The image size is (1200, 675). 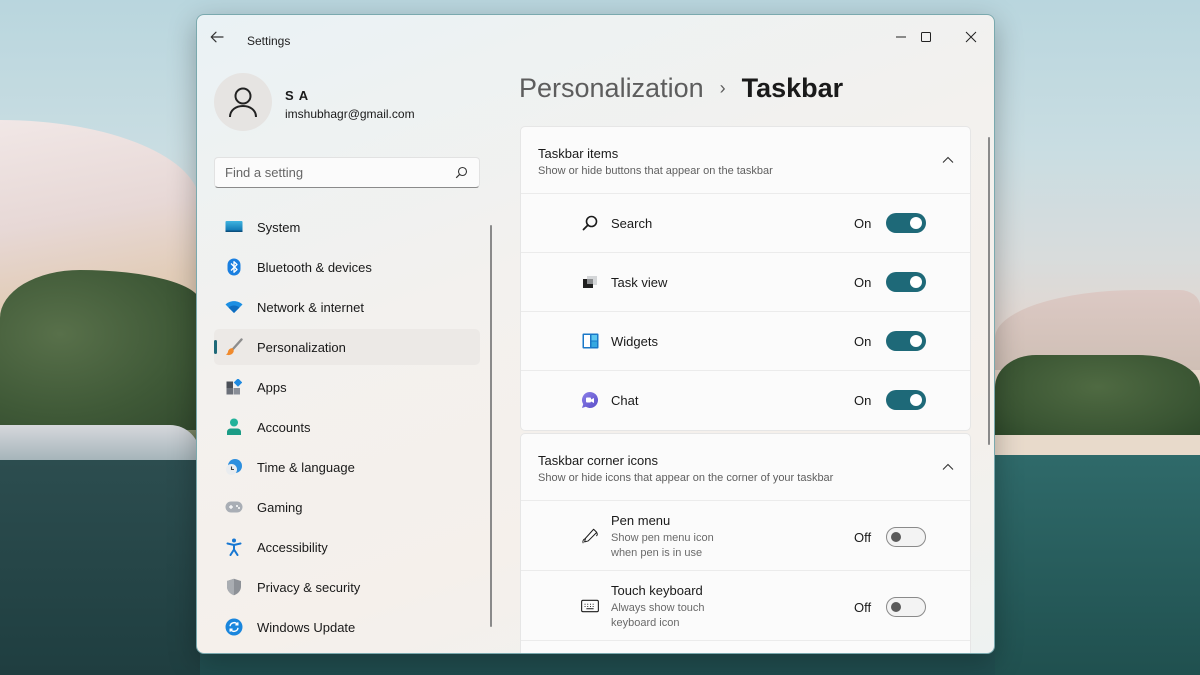 What do you see at coordinates (347, 227) in the screenshot?
I see `sidebar-item-system: System` at bounding box center [347, 227].